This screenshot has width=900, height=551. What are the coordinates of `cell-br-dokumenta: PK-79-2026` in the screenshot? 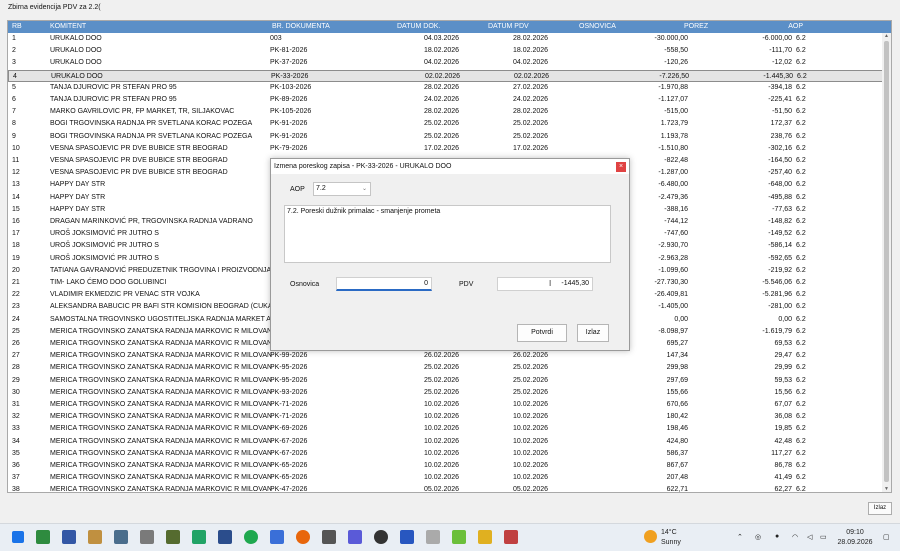 It's located at (289, 148).